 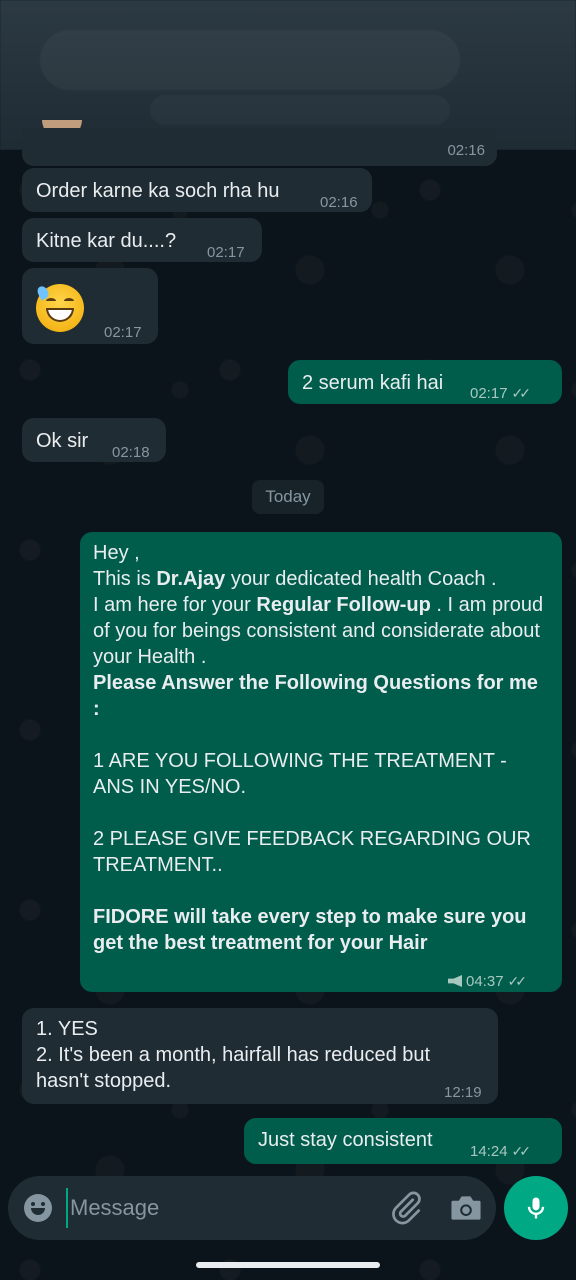 I want to click on voice-record-button, so click(x=536, y=1208).